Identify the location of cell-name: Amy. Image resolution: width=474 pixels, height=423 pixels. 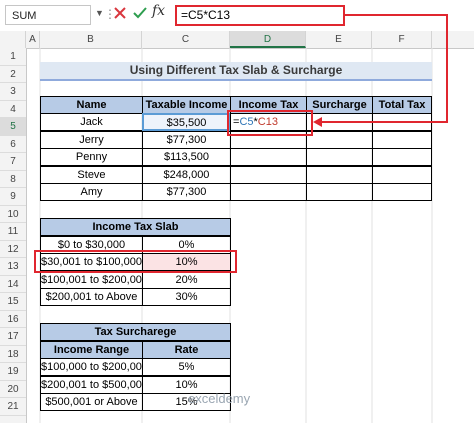
(91, 192).